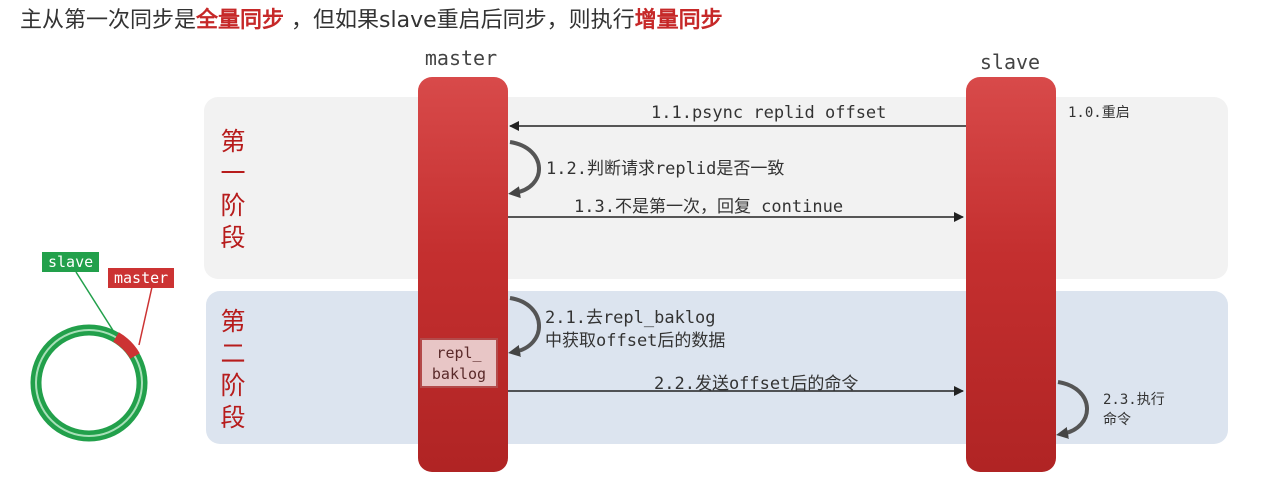  I want to click on step-2-1-line2: 中获取offset后的数据, so click(635, 341).